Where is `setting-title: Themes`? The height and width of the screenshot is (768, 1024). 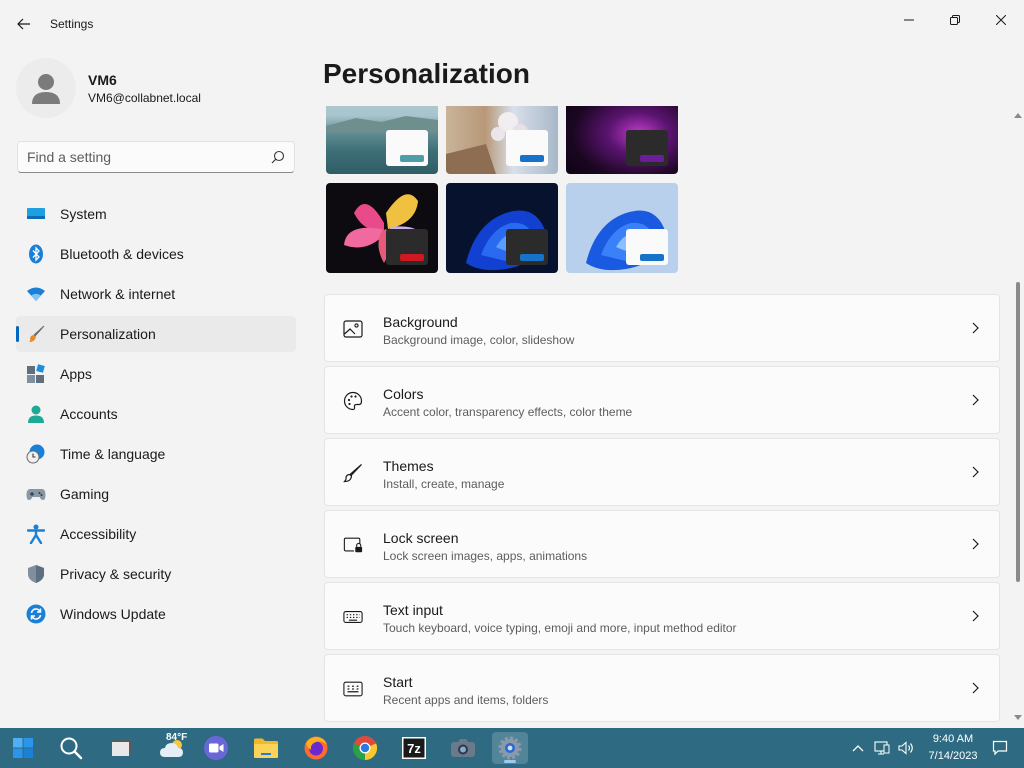 setting-title: Themes is located at coordinates (408, 466).